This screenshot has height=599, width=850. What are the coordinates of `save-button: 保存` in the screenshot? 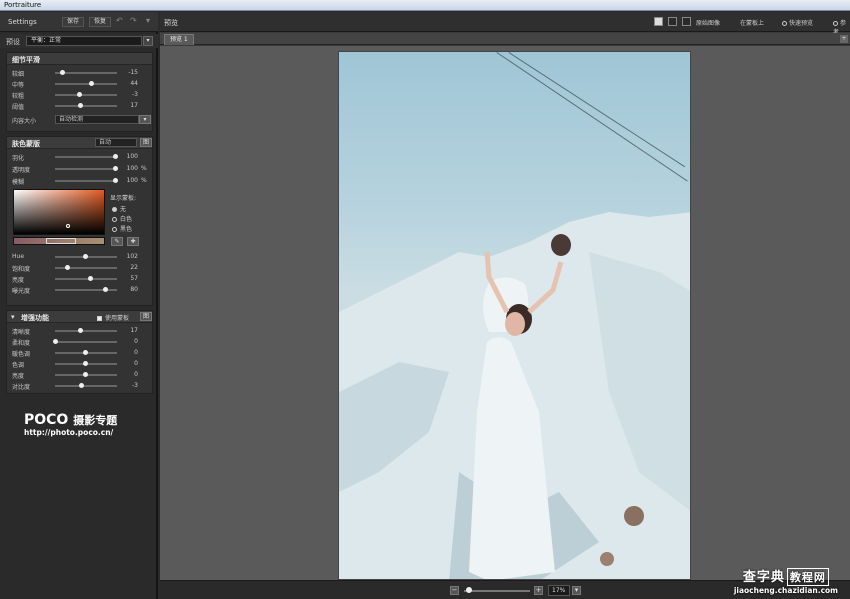 It's located at (73, 22).